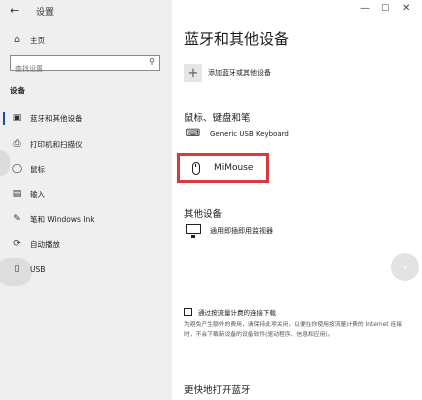 The image size is (422, 400). What do you see at coordinates (365, 8) in the screenshot?
I see `minimize-icon: —` at bounding box center [365, 8].